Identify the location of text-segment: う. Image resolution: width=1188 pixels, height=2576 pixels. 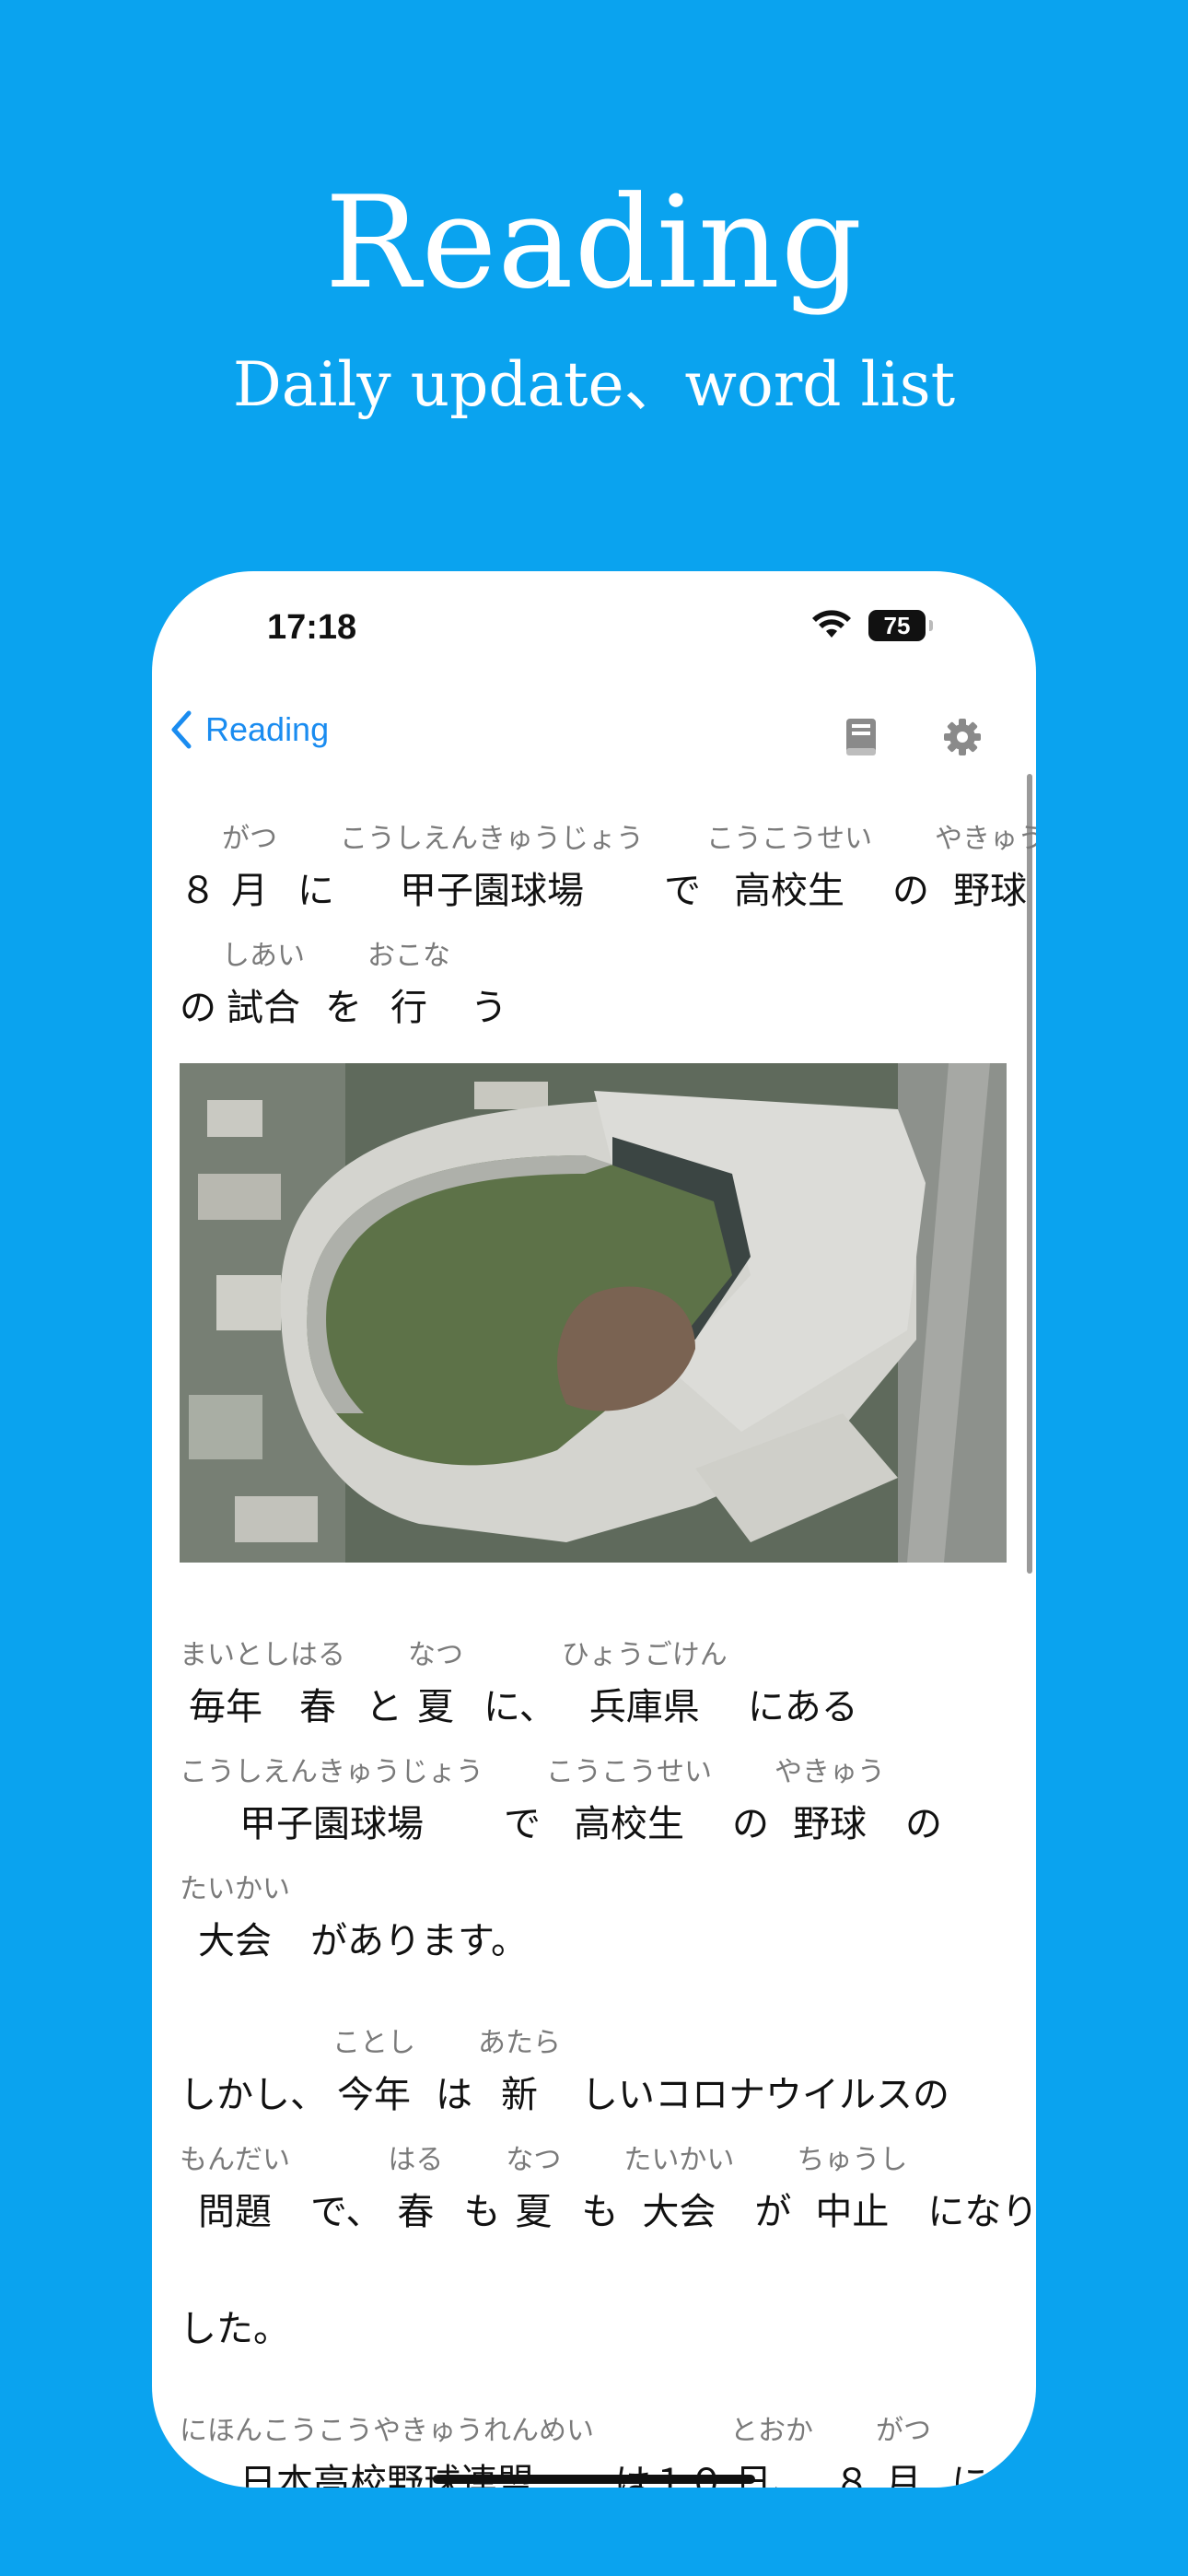
(489, 988).